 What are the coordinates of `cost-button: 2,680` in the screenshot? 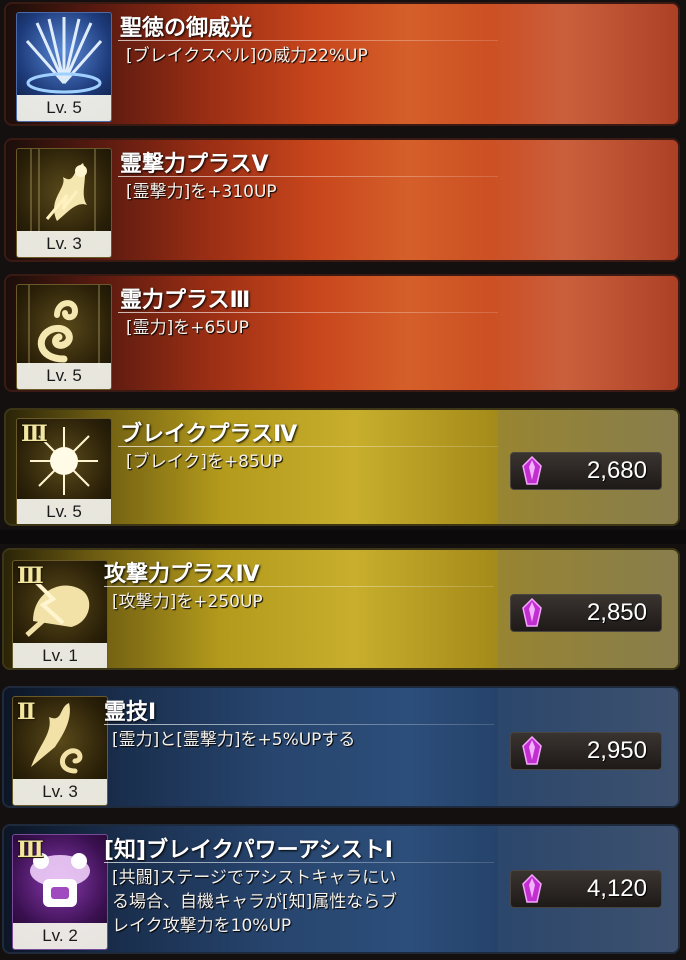 It's located at (586, 471).